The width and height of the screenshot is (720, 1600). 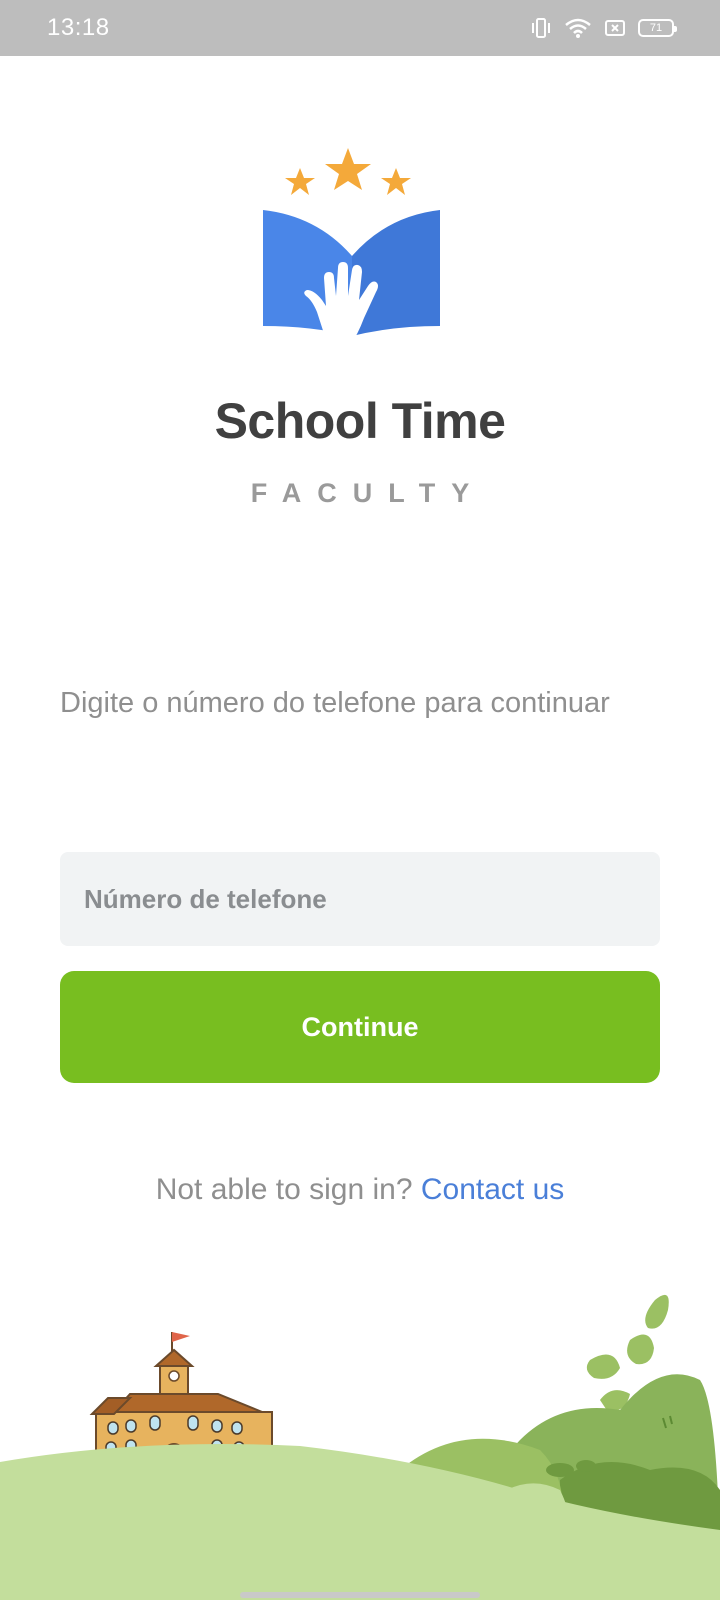 I want to click on star-right-icon, so click(x=396, y=181).